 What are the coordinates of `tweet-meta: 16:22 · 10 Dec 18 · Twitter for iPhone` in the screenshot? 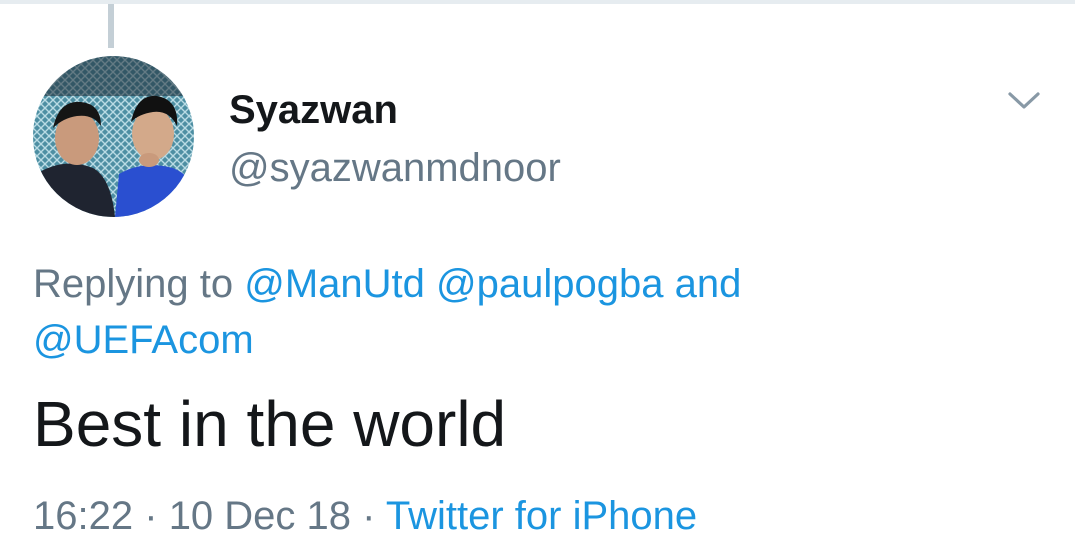 It's located at (365, 516).